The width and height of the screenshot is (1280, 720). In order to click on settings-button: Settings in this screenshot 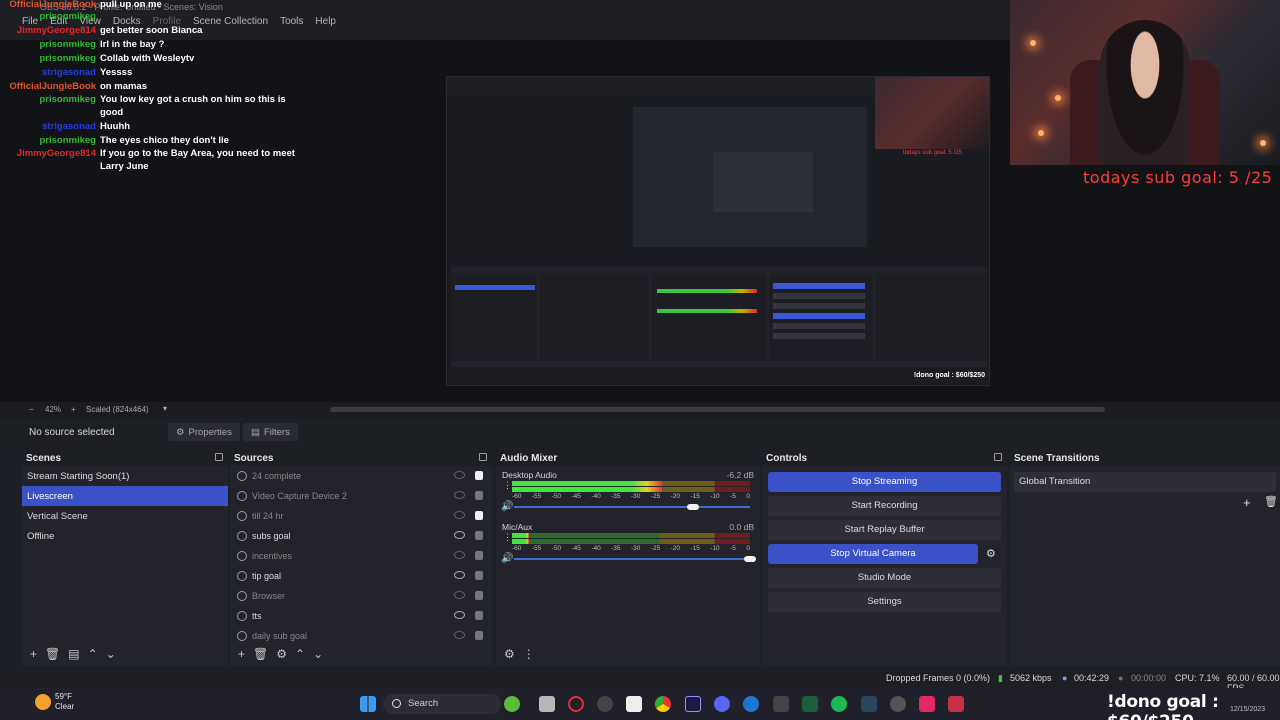, I will do `click(884, 602)`.